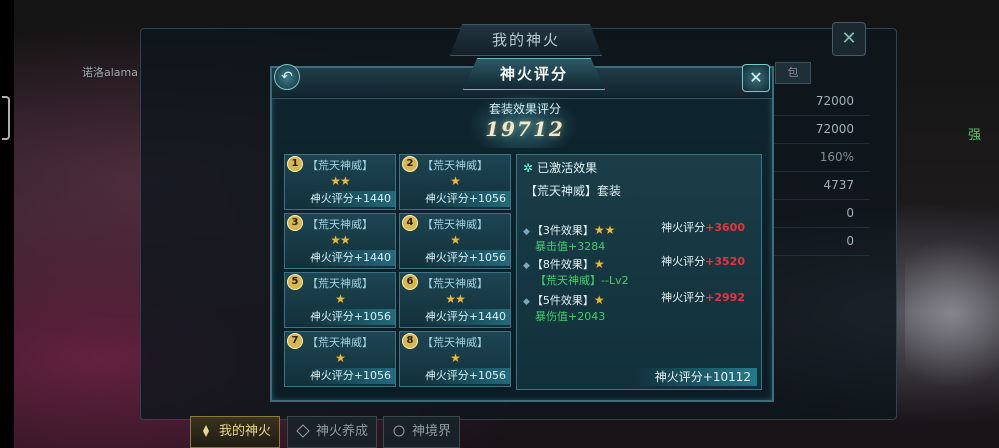 The width and height of the screenshot is (999, 448). Describe the element at coordinates (303, 431) in the screenshot. I see `cultivation-icon` at that location.